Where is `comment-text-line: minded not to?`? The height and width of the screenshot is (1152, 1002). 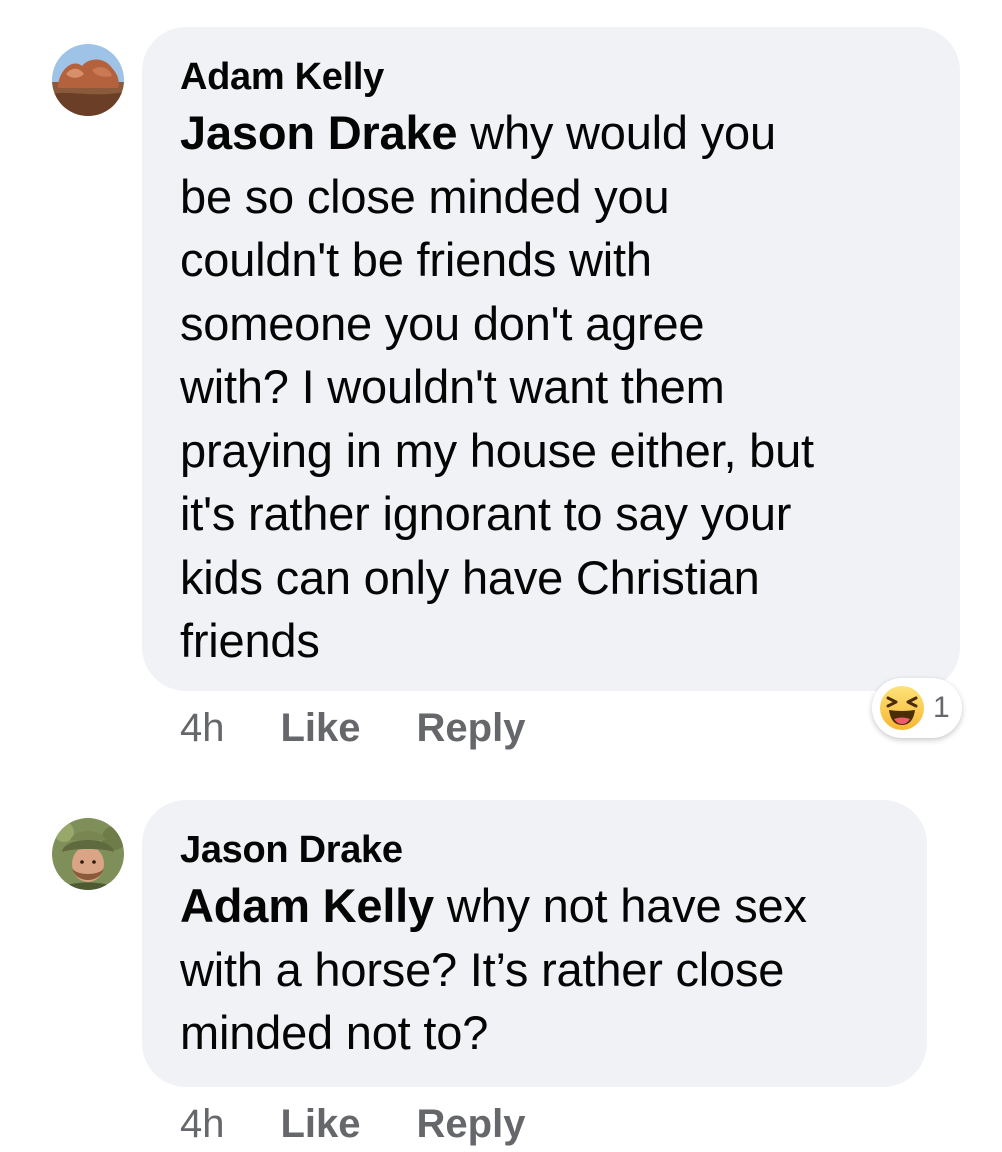
comment-text-line: minded not to? is located at coordinates (334, 1032).